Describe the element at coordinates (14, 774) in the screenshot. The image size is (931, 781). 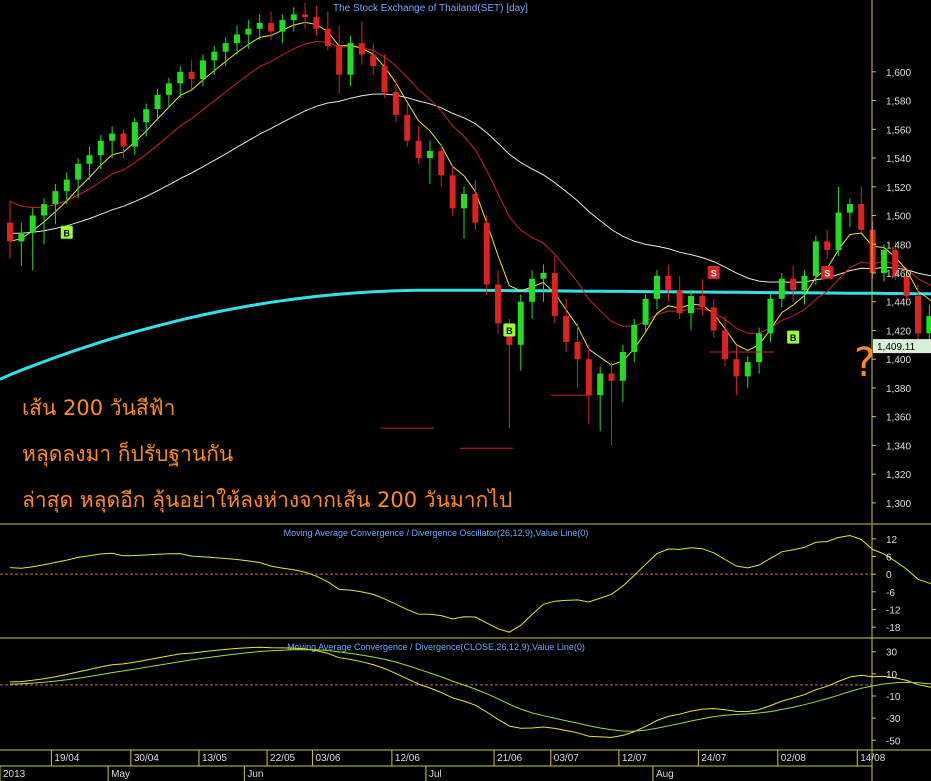
I see `period-label: 2013` at that location.